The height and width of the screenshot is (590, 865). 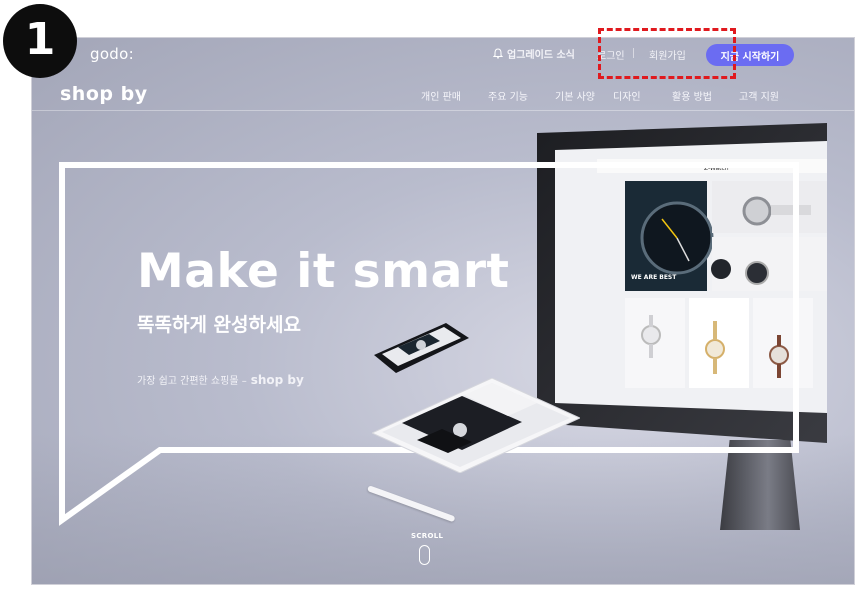 I want to click on hero-tagline: 가장 쉽고 간편한 쇼핑몰 – shop by, so click(x=220, y=379).